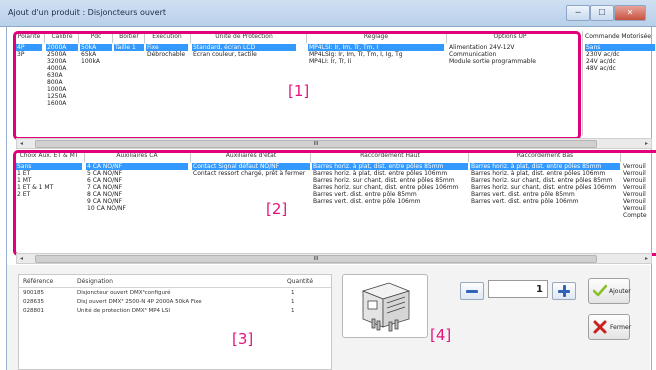 Image resolution: width=656 pixels, height=370 pixels. I want to click on motor-control-item: 230V ac/dc, so click(620, 54).